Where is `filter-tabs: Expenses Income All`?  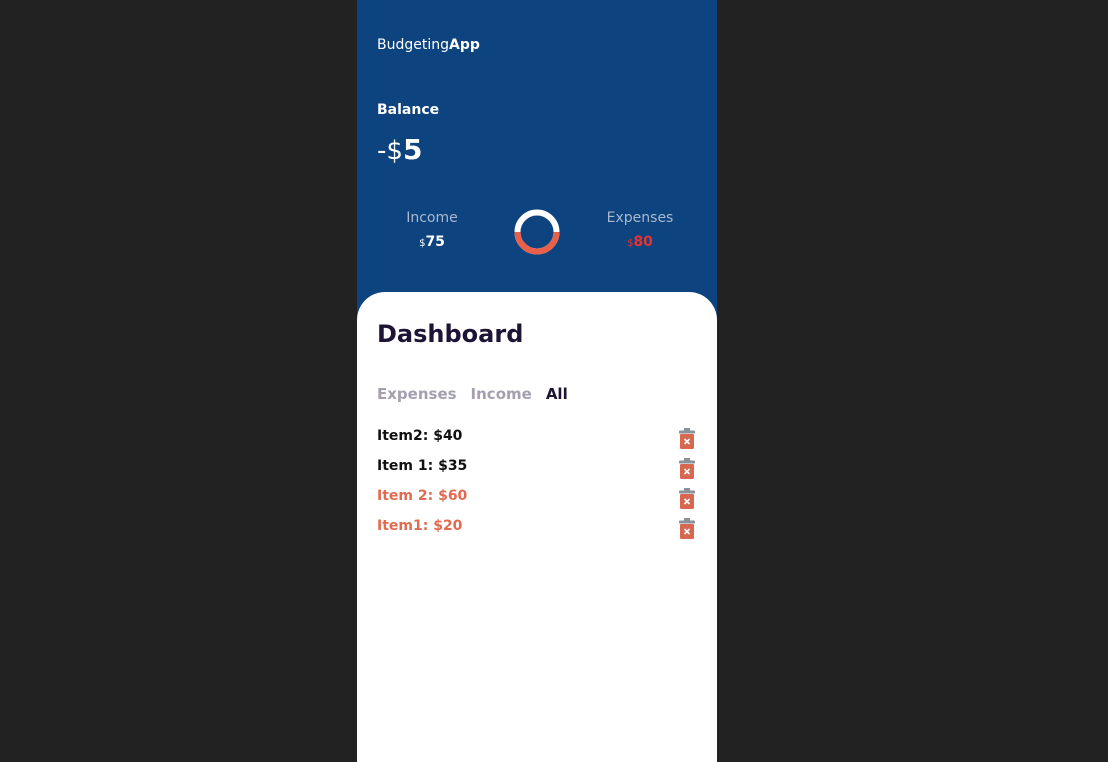 filter-tabs: Expenses Income All is located at coordinates (472, 394).